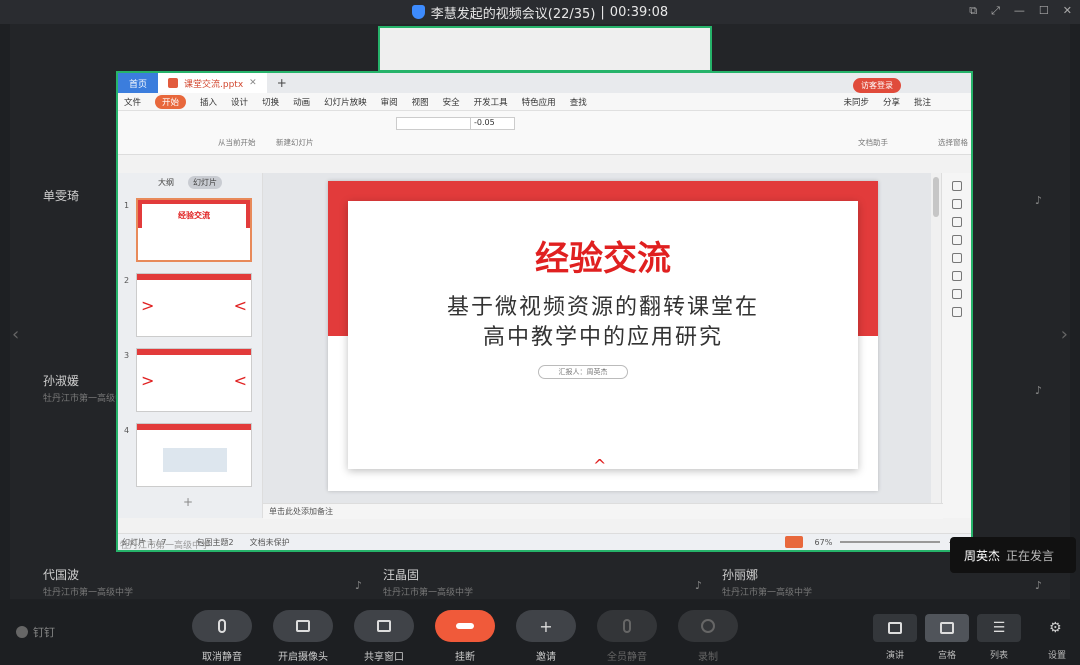  I want to click on layout-speaker-button, so click(895, 628).